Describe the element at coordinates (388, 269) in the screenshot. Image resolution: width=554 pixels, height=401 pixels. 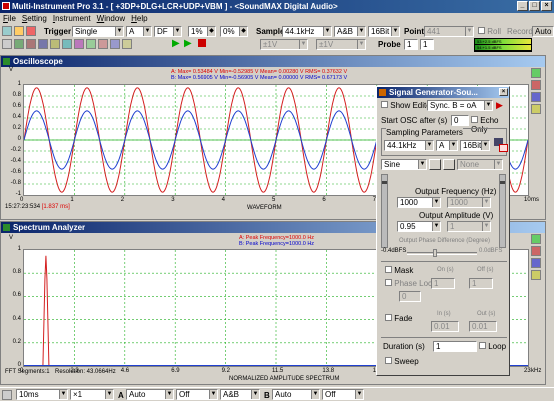
I see `mask-check` at that location.